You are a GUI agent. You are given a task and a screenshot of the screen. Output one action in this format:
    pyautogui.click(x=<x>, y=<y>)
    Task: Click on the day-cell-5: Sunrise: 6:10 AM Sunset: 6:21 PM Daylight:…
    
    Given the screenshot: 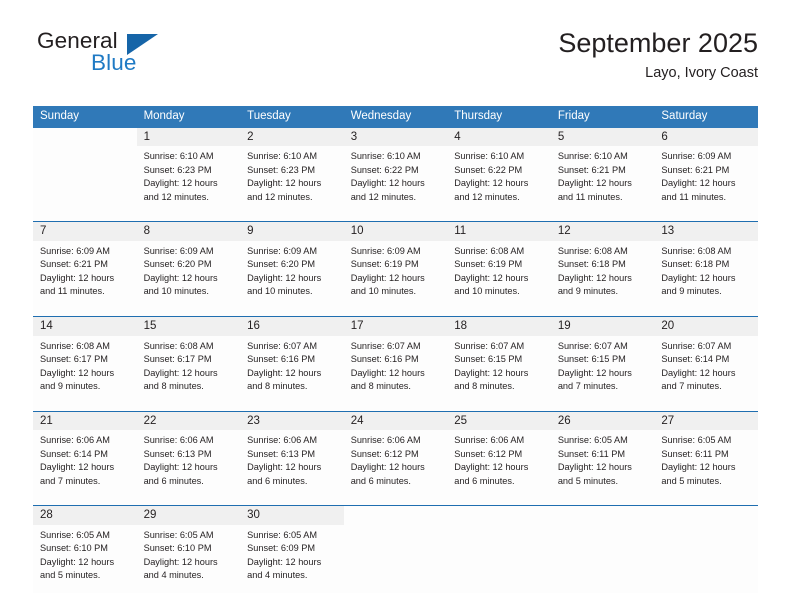 What is the action you would take?
    pyautogui.click(x=602, y=180)
    